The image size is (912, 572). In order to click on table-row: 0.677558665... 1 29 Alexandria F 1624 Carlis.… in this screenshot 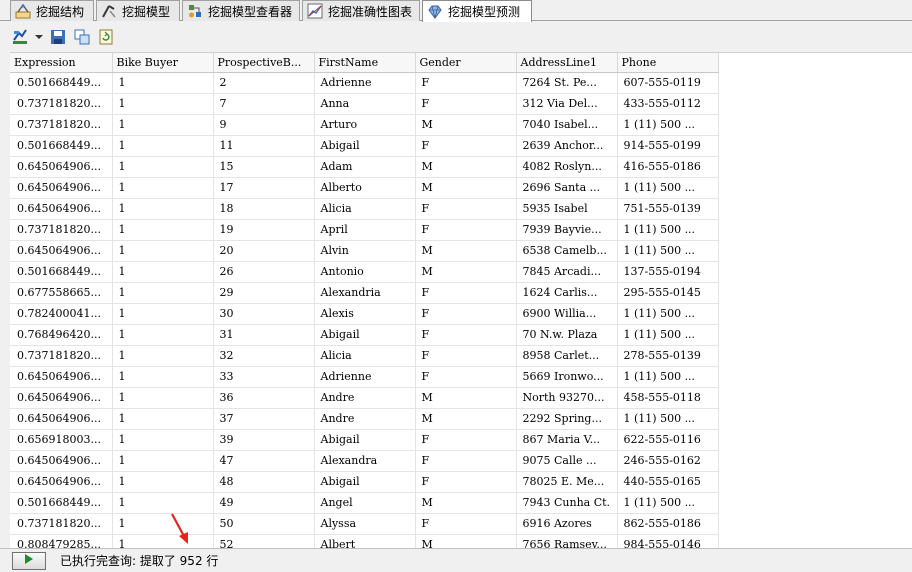, I will do `click(364, 293)`.